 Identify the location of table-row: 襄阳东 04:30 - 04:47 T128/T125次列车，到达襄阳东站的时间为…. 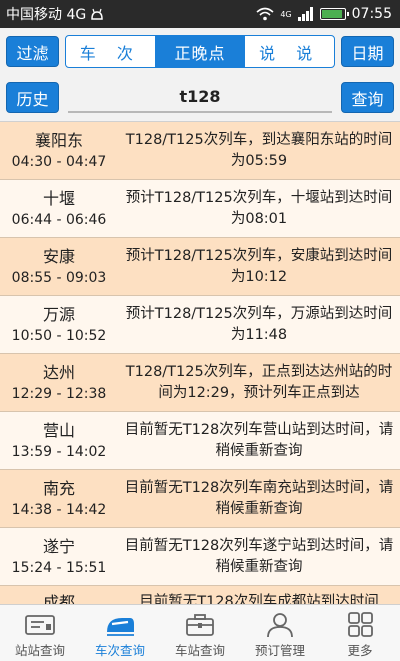
(200, 151).